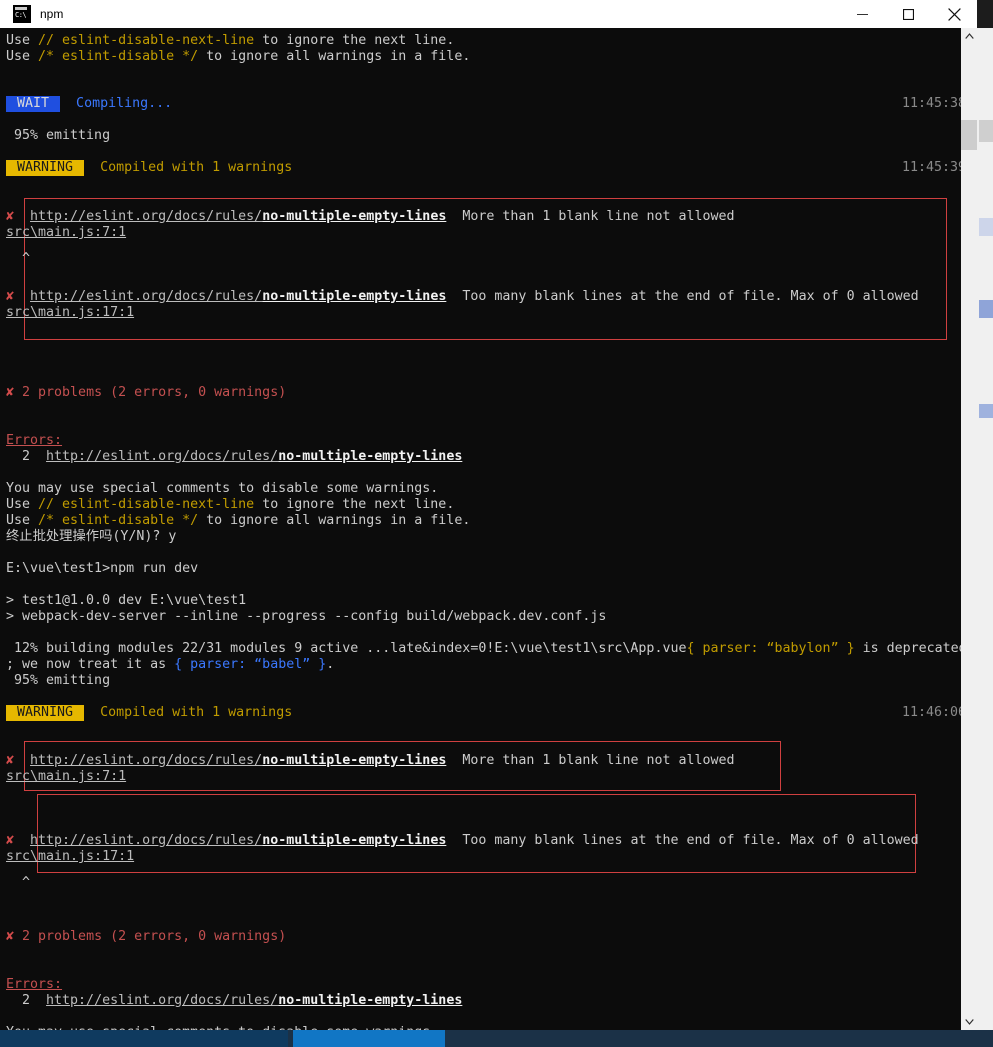 The width and height of the screenshot is (993, 1047). I want to click on window-controls, so click(908, 14).